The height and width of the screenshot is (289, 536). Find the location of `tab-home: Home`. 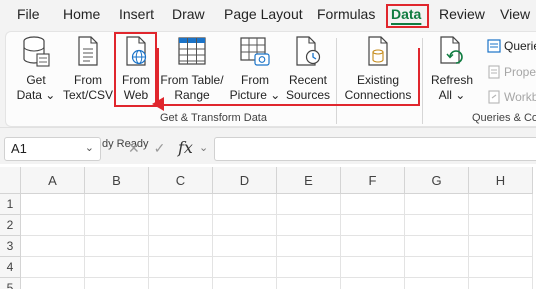

tab-home: Home is located at coordinates (81, 14).